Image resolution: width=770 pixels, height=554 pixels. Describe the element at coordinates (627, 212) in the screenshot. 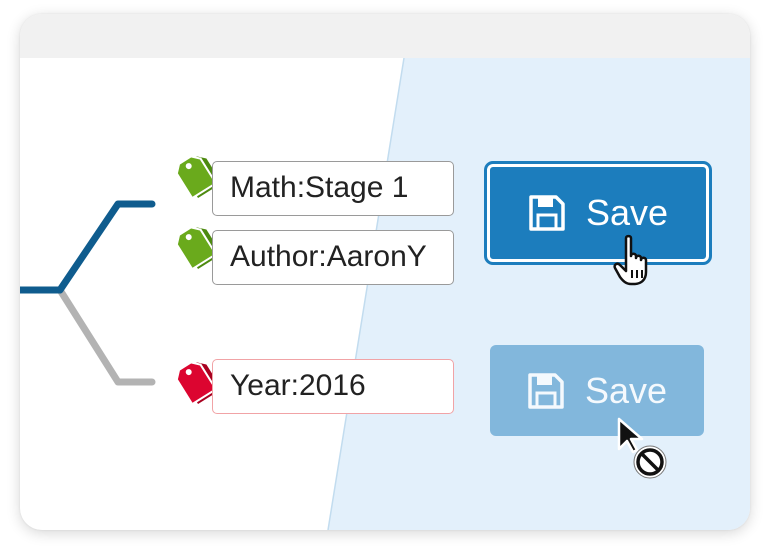

I see `save-button-label: Save` at that location.